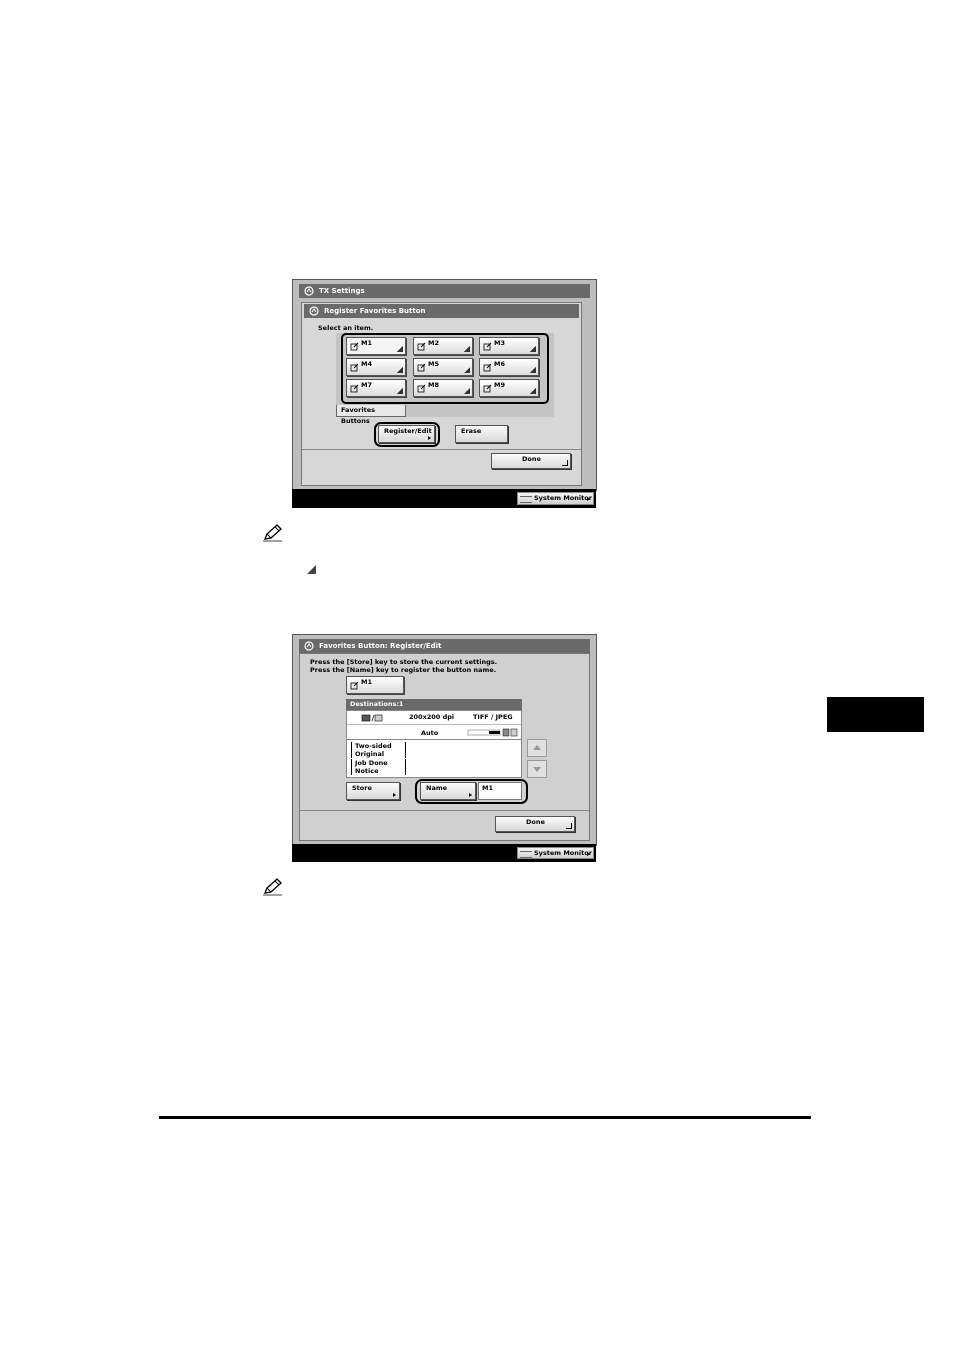 The height and width of the screenshot is (1350, 954). Describe the element at coordinates (444, 810) in the screenshot. I see `panel-divider` at that location.